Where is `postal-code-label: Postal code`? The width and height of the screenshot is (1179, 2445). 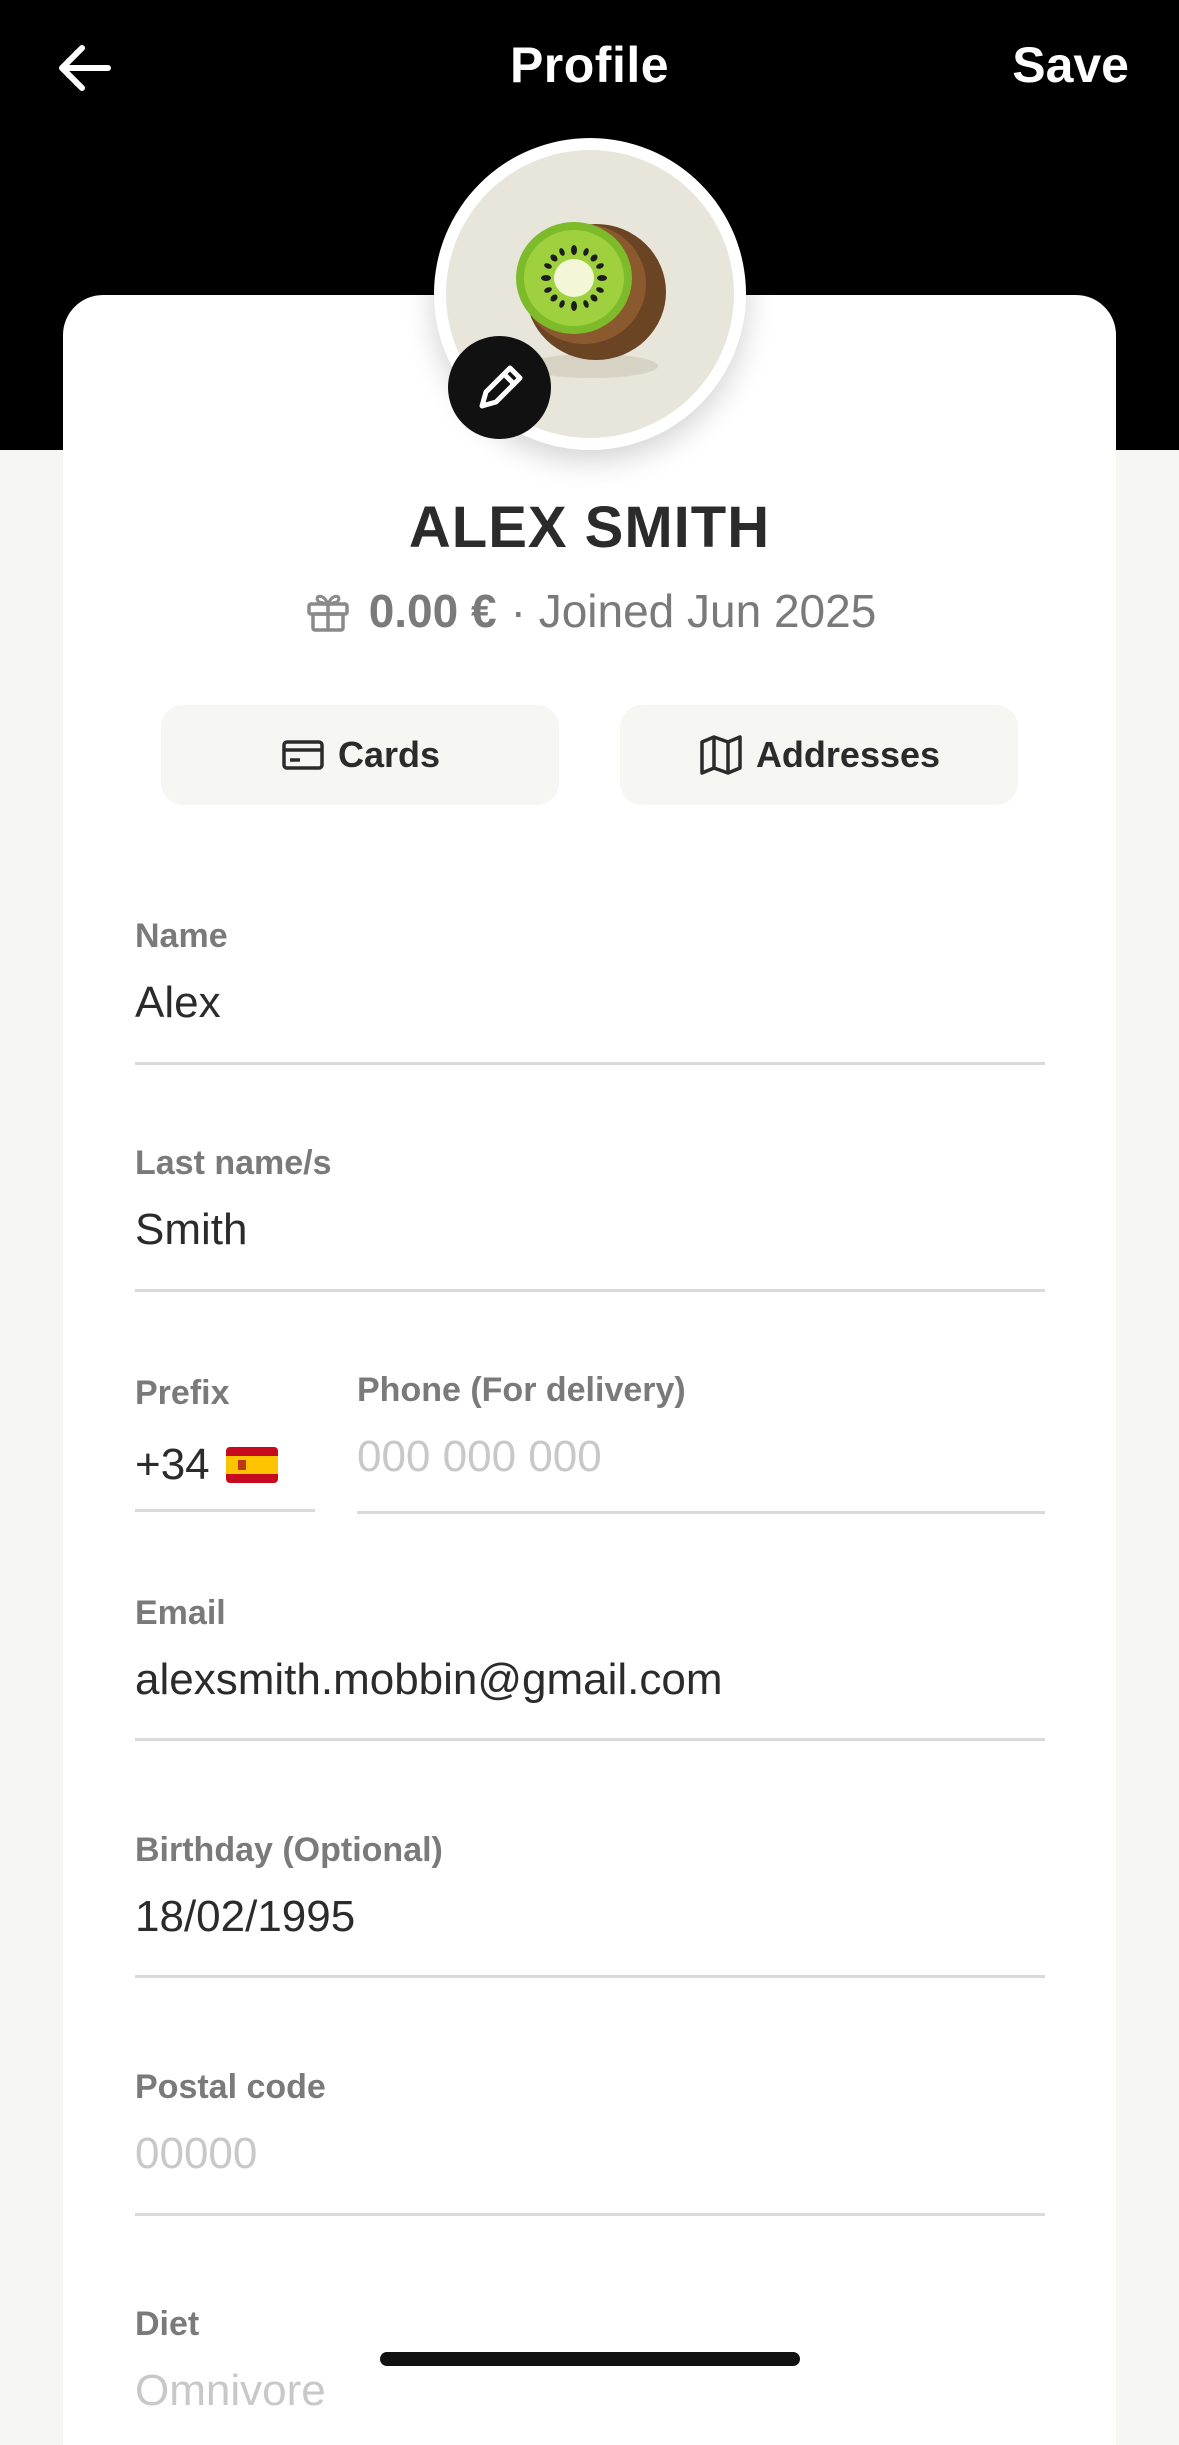 postal-code-label: Postal code is located at coordinates (230, 2087).